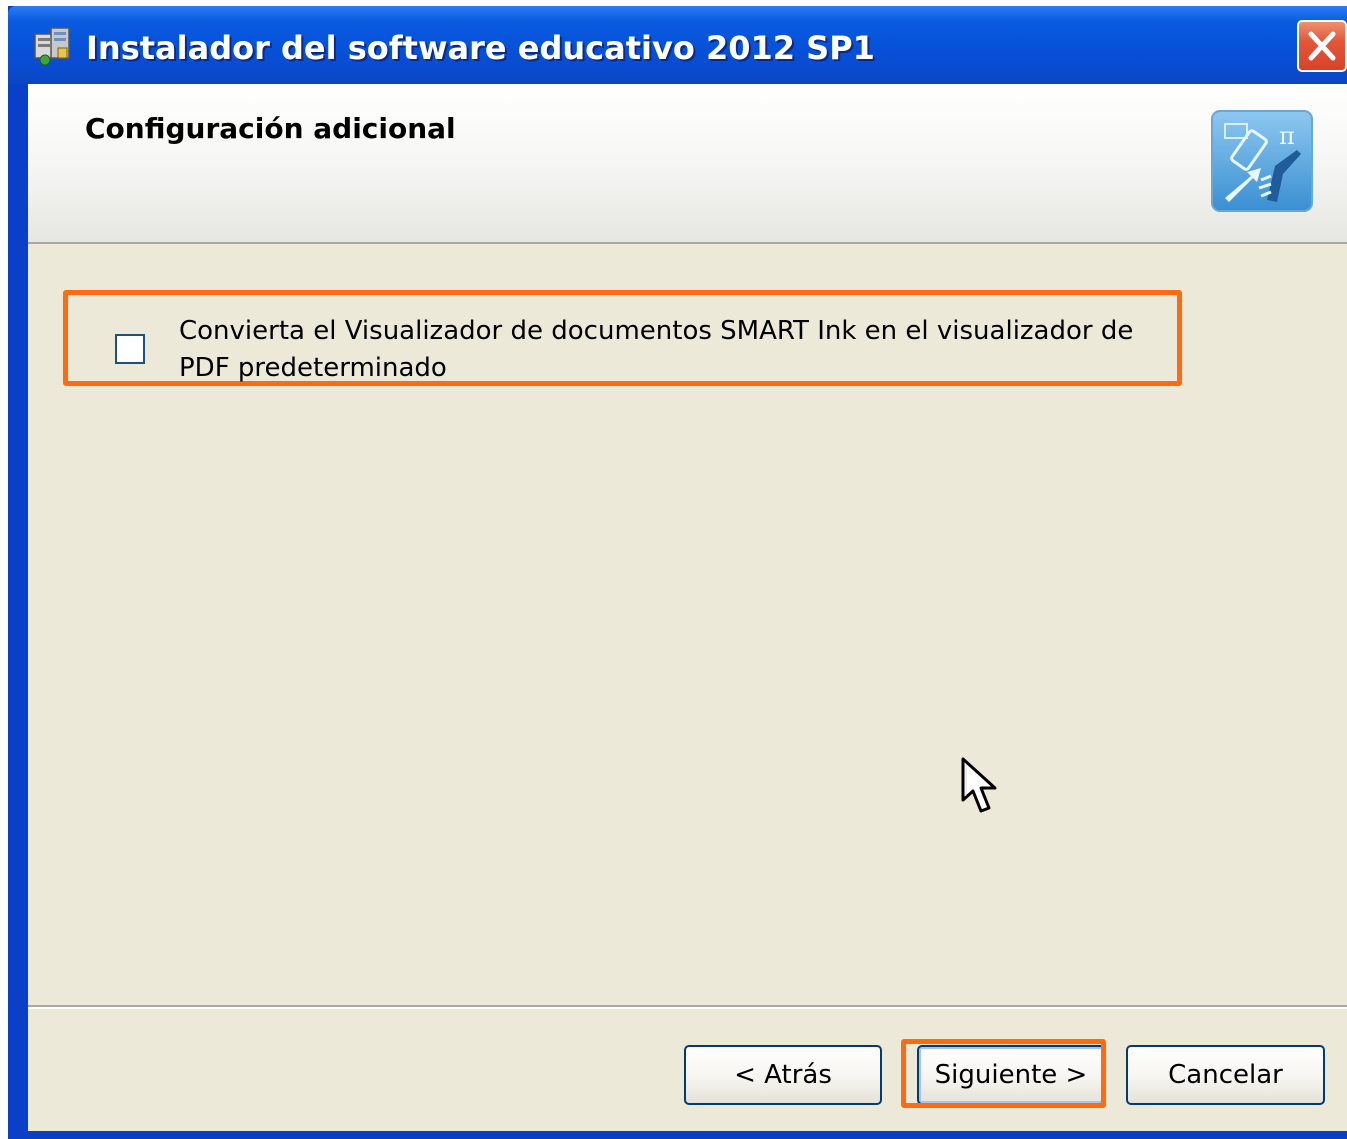  What do you see at coordinates (979, 785) in the screenshot?
I see `mouse-cursor-icon` at bounding box center [979, 785].